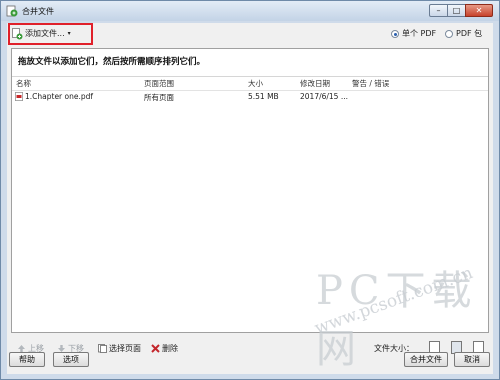 This screenshot has width=500, height=380. Describe the element at coordinates (469, 33) in the screenshot. I see `pdf-portfolio-label: PDF 包` at that location.